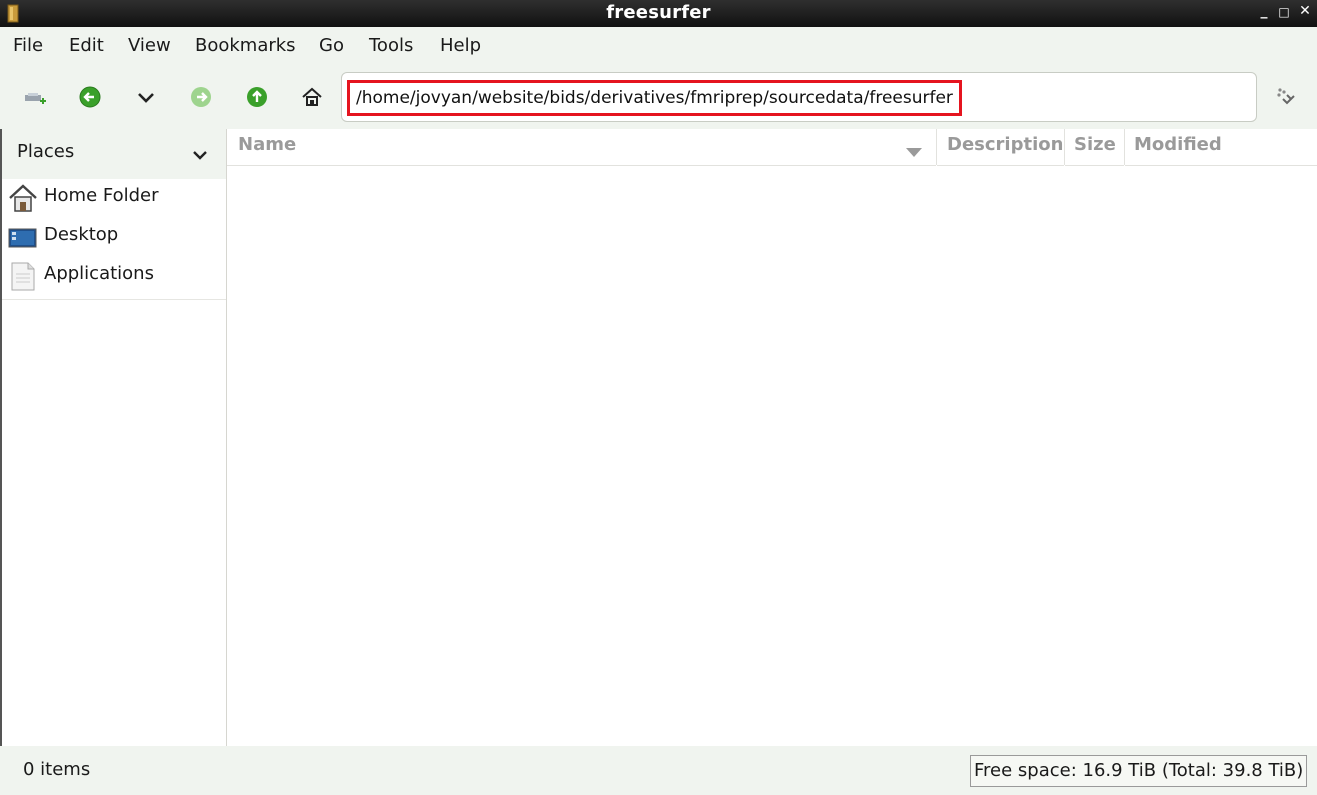  What do you see at coordinates (23, 237) in the screenshot?
I see `desktop-icon` at bounding box center [23, 237].